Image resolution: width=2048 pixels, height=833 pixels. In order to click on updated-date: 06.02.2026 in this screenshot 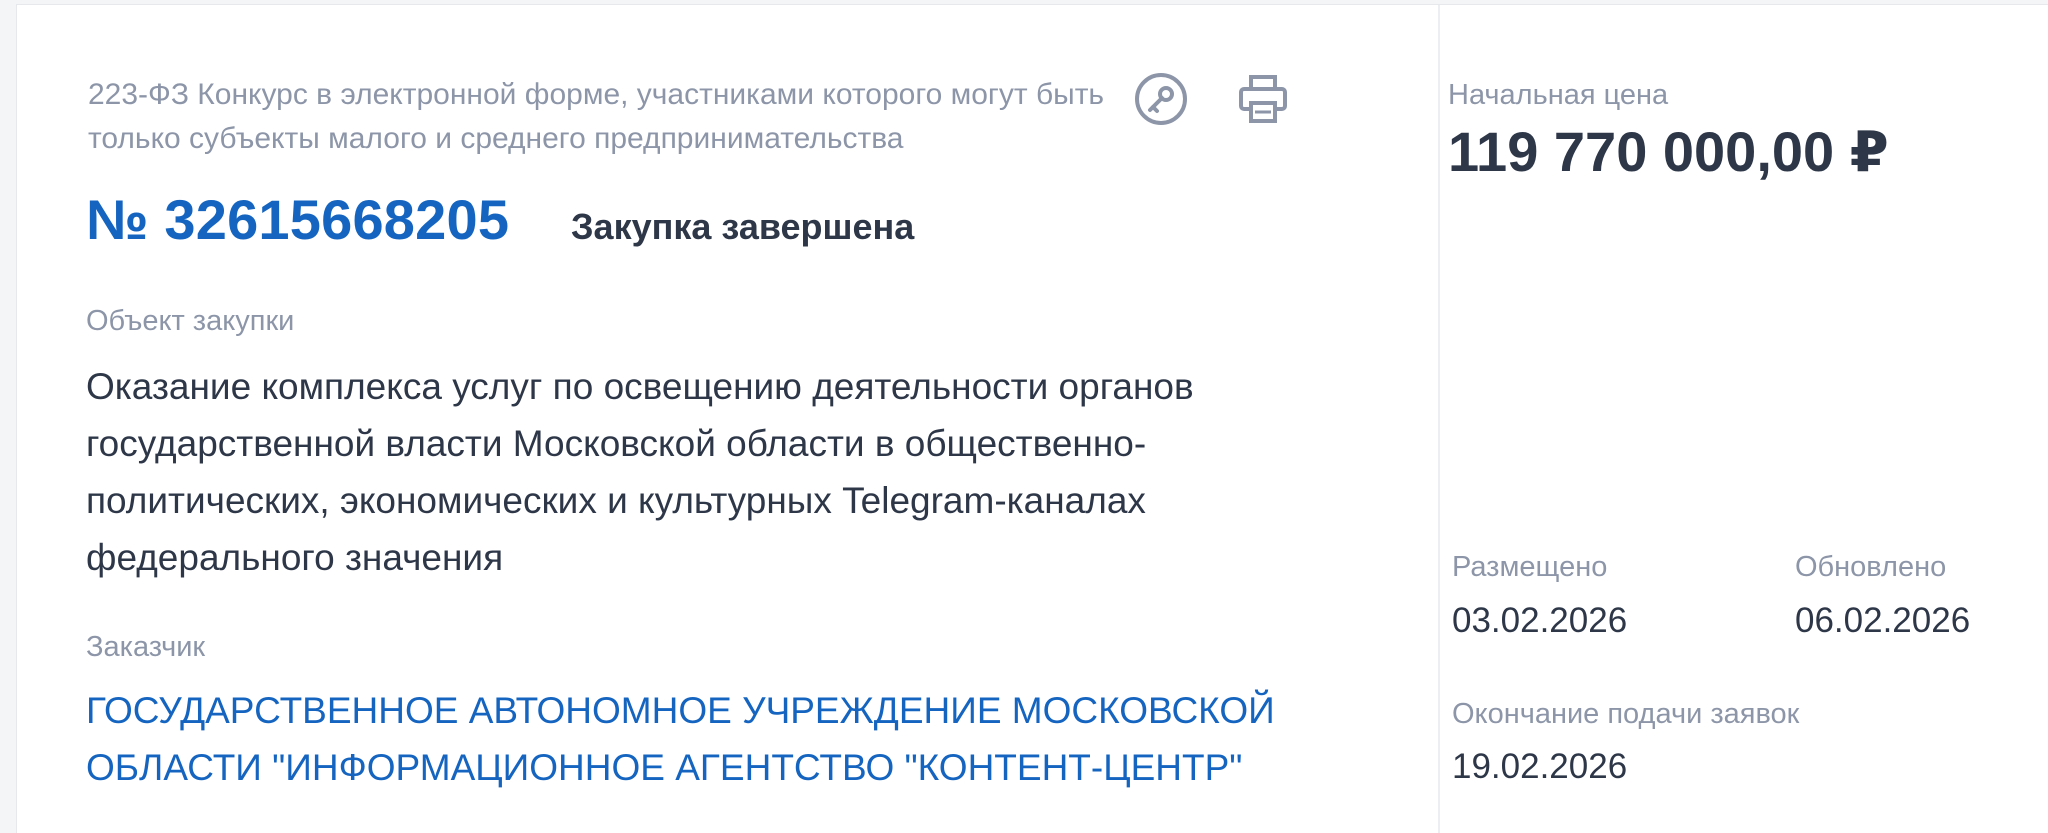, I will do `click(1883, 620)`.